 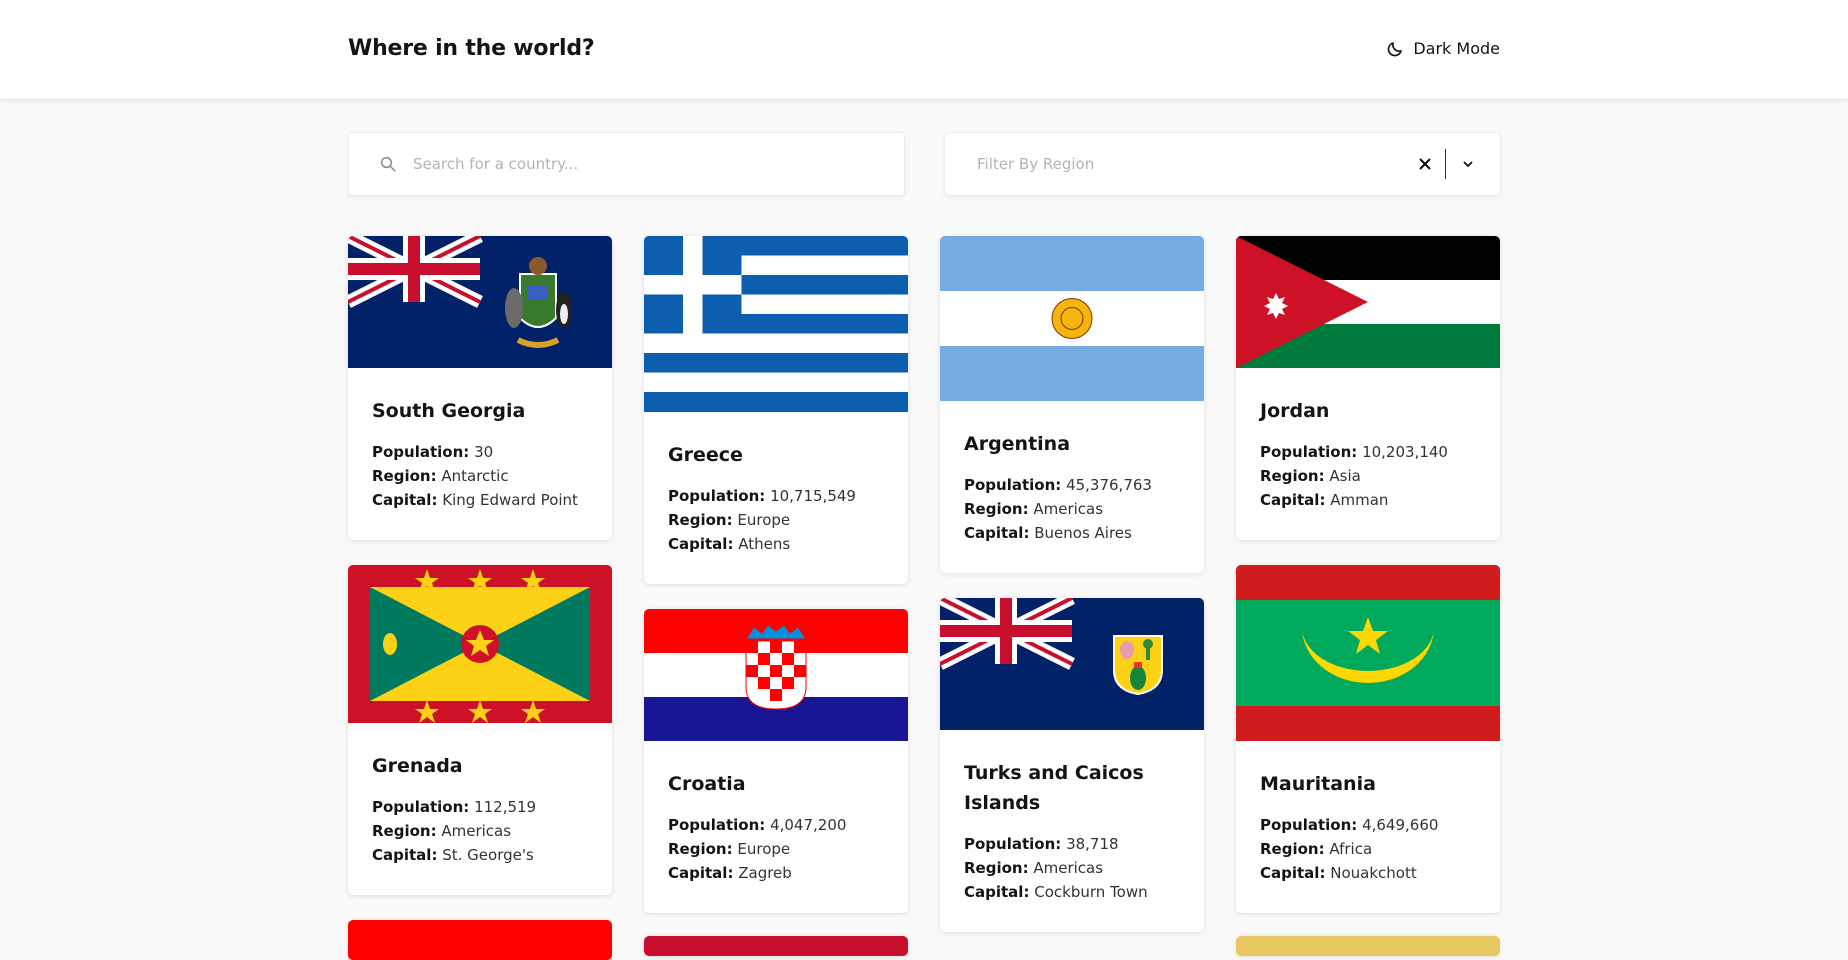 What do you see at coordinates (1338, 873) in the screenshot?
I see `country-capital: Capital: Nouakchott` at bounding box center [1338, 873].